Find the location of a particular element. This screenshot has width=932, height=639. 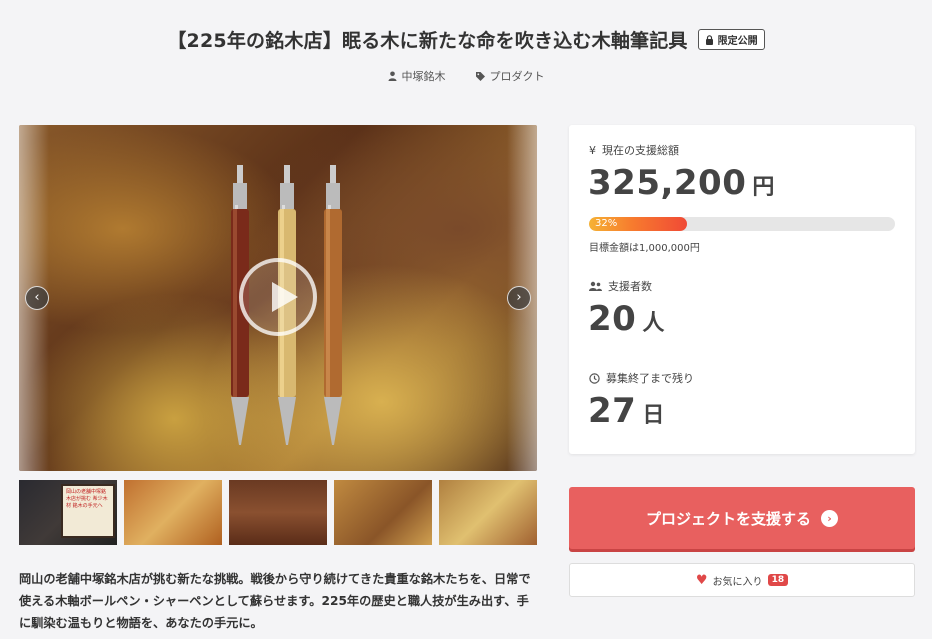

users-icon is located at coordinates (595, 286).